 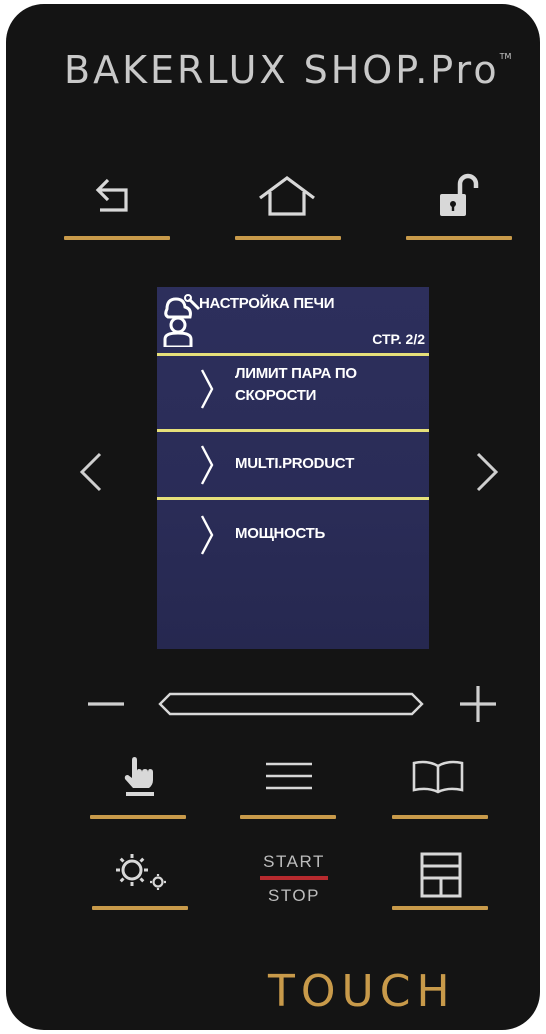 What do you see at coordinates (440, 908) in the screenshot?
I see `multi-tray-button-bar` at bounding box center [440, 908].